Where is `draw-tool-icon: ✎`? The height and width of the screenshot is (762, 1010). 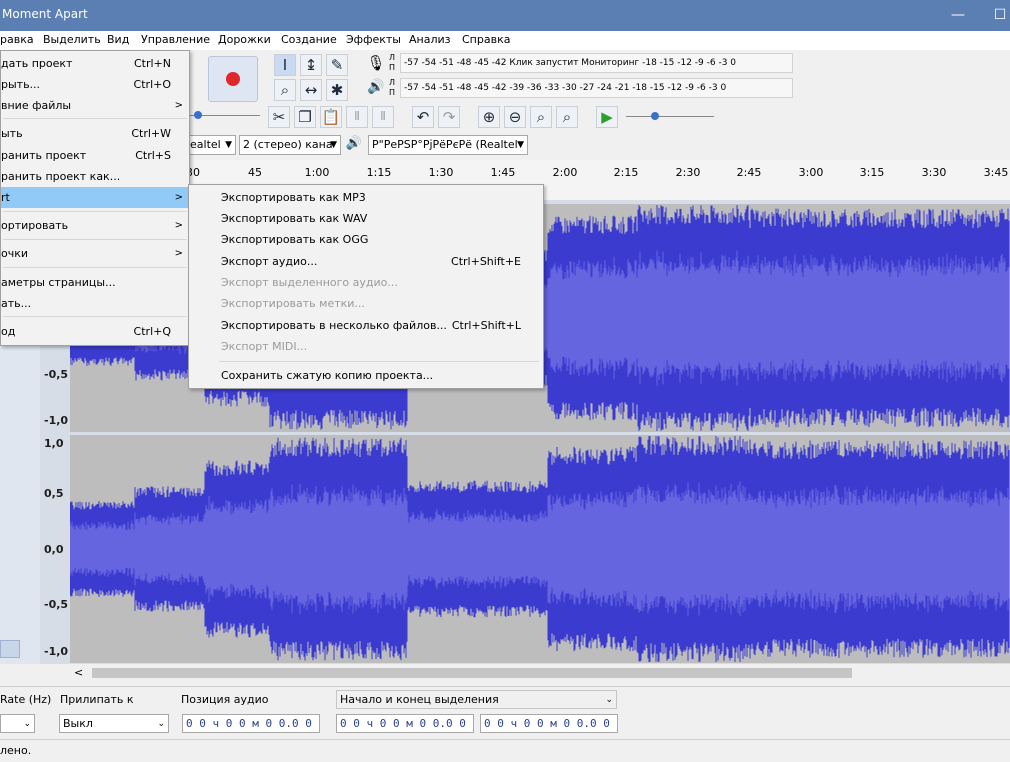
draw-tool-icon: ✎ is located at coordinates (337, 65).